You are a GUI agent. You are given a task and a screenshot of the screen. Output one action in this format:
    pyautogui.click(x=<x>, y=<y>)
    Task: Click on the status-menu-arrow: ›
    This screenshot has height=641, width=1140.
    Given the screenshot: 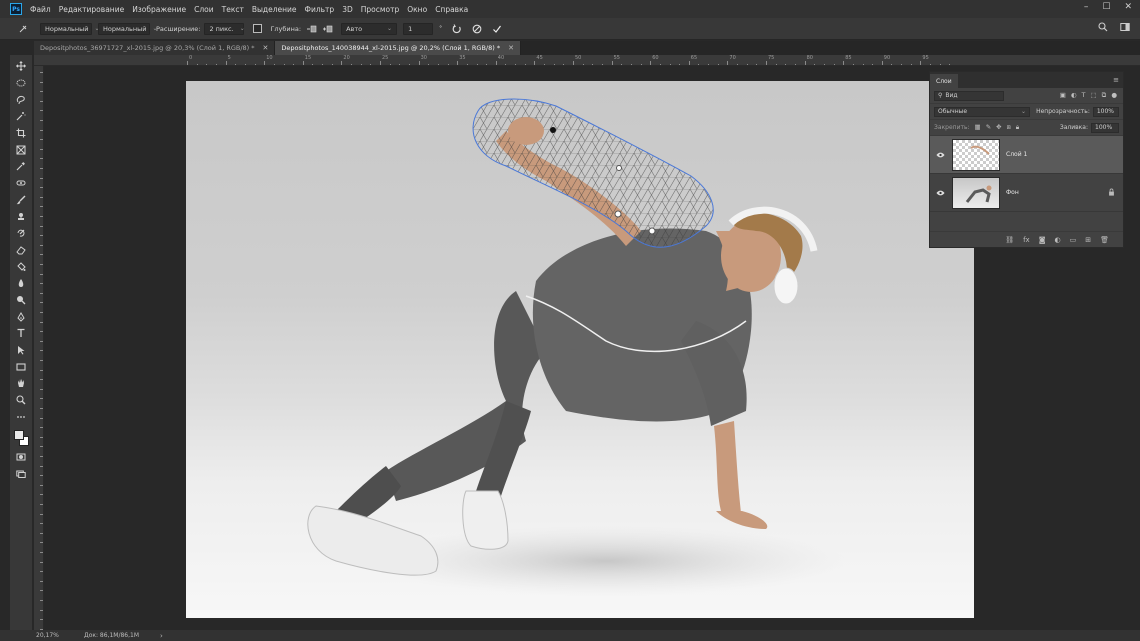 What is the action you would take?
    pyautogui.click(x=161, y=636)
    